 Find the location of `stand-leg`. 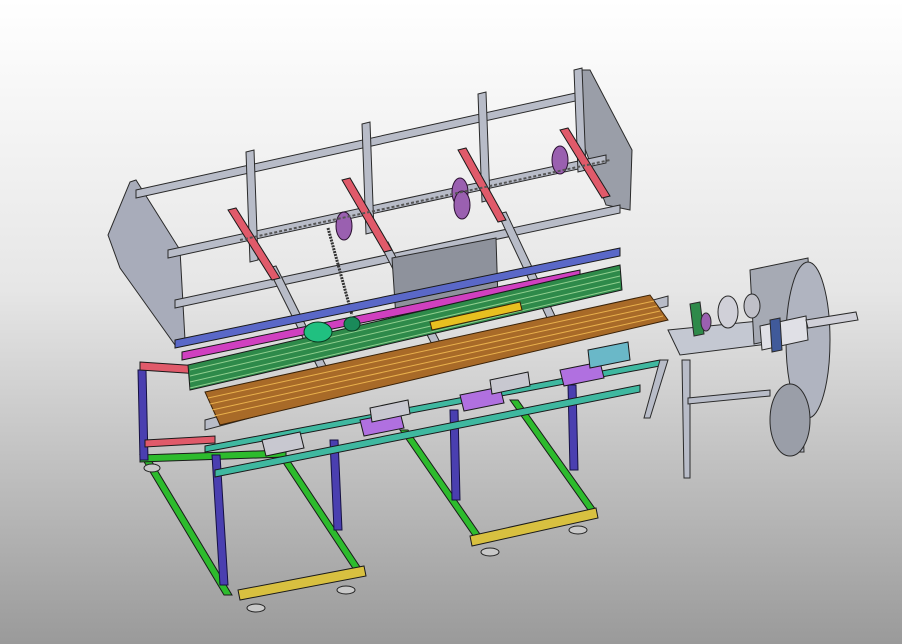

stand-leg is located at coordinates (686, 419).